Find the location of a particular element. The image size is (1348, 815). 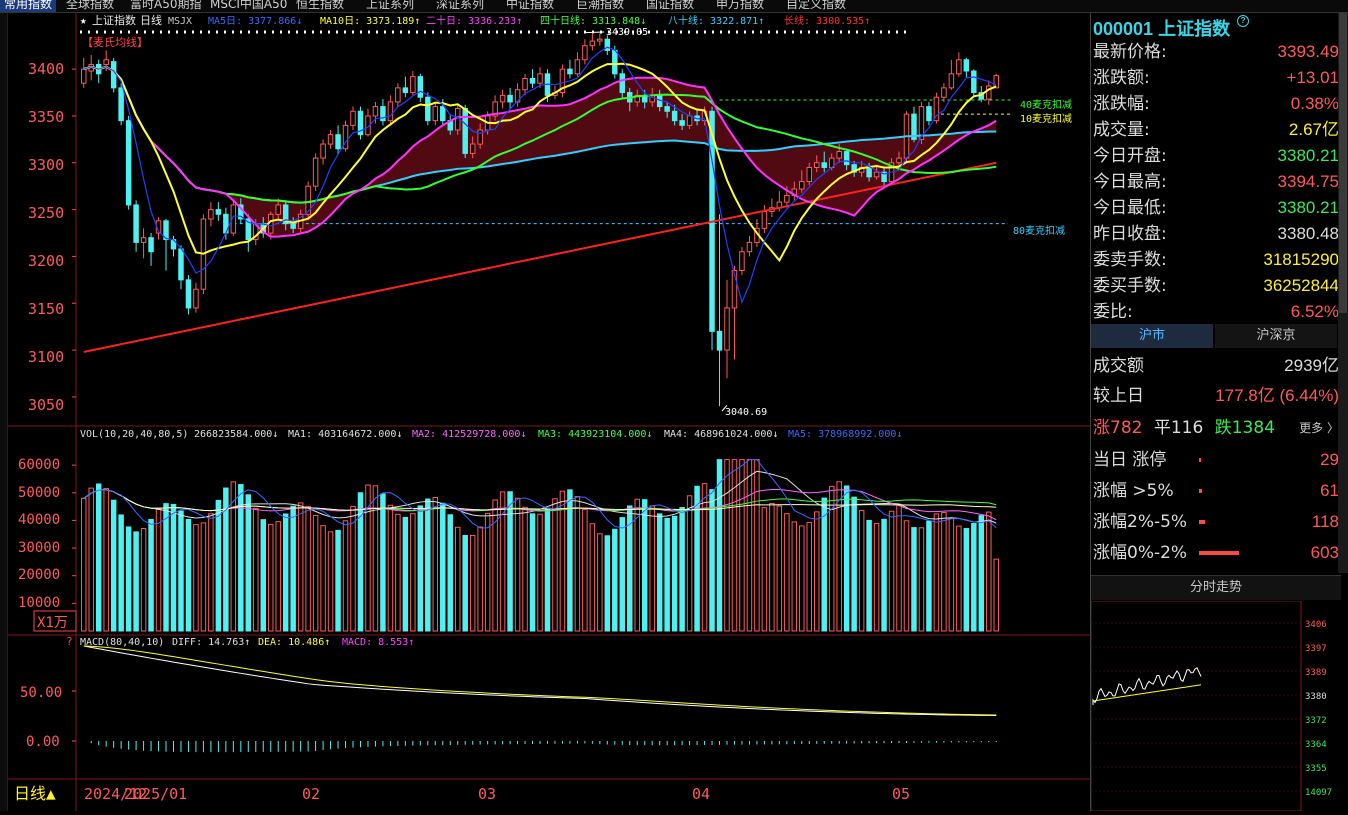

index-tab: 深证系列 is located at coordinates (460, 6).